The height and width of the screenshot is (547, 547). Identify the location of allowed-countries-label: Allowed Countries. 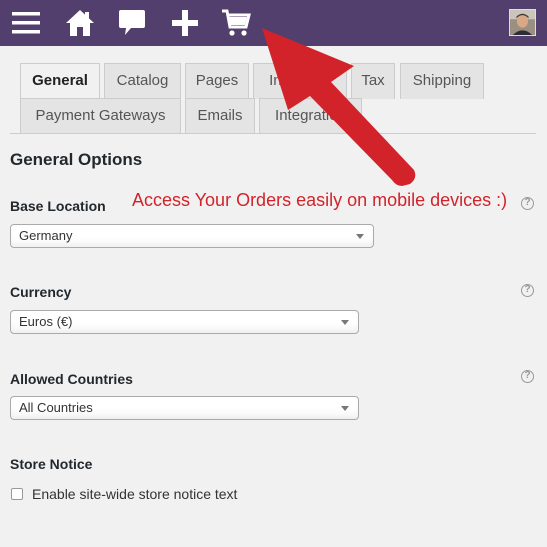
(71, 379).